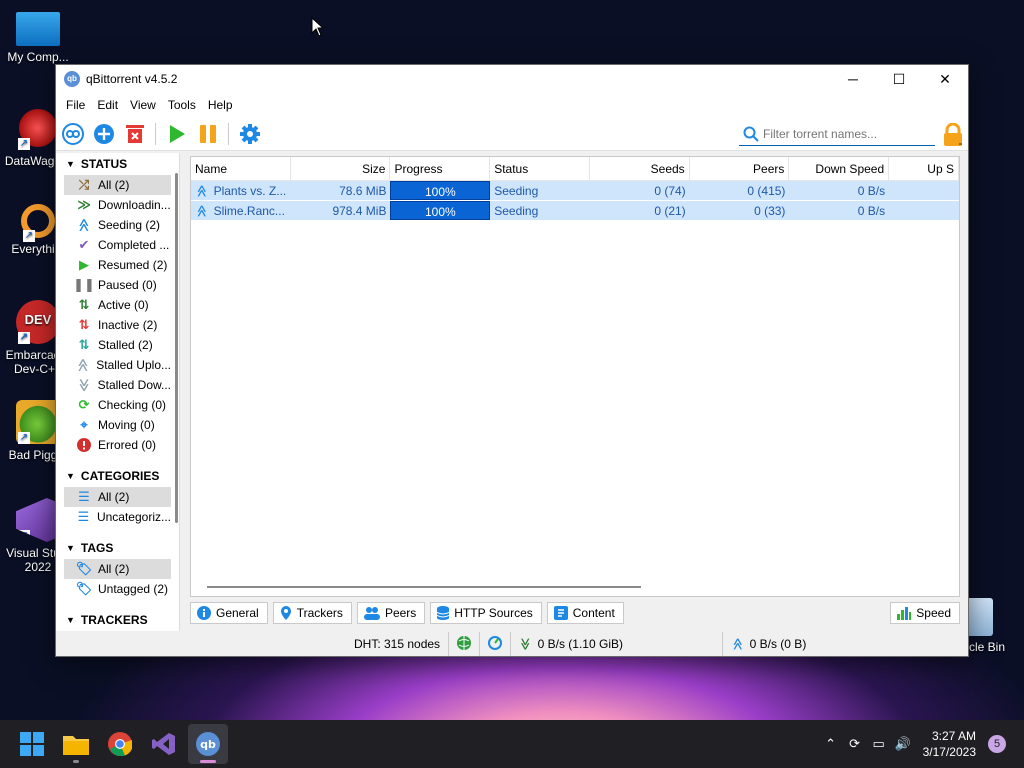 This screenshot has width=1024, height=768. I want to click on column-header-name: Name, so click(241, 168).